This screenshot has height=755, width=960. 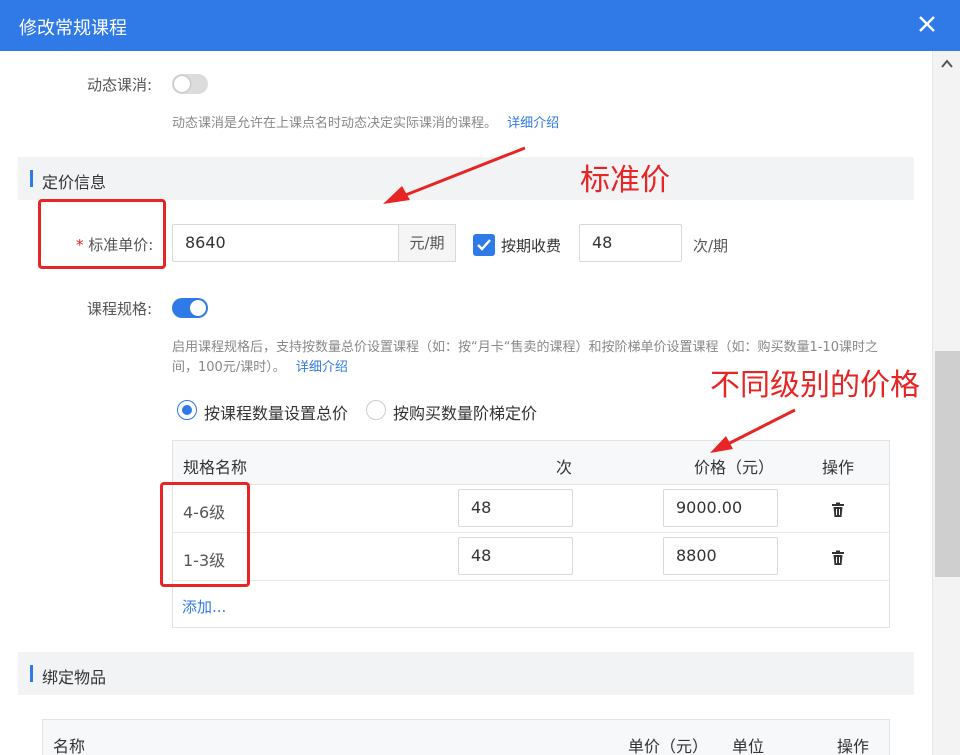 I want to click on dynamic-cancel-hint-text: 动态课消是允许在上课点名时动态决定实际课消的课程。, so click(x=335, y=123).